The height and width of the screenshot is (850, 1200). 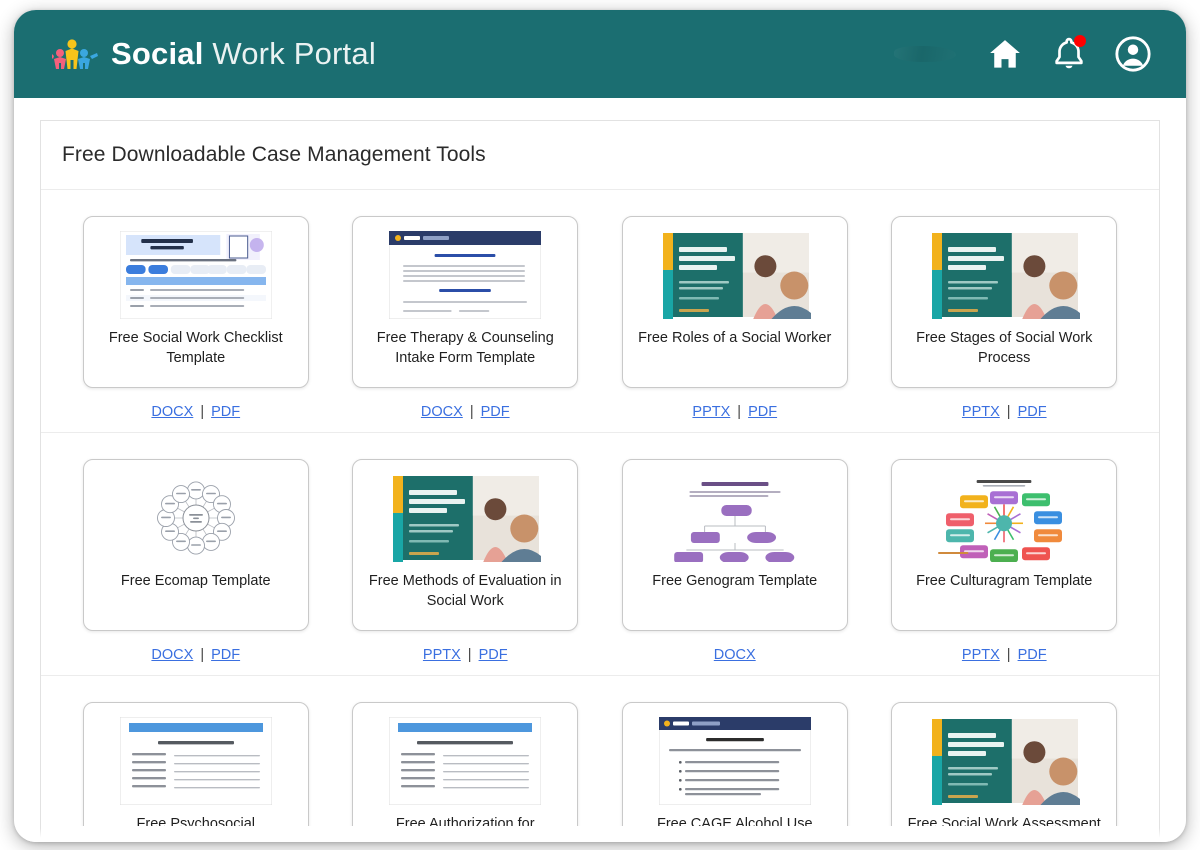 I want to click on tool-card: Free Authorization for, so click(x=465, y=764).